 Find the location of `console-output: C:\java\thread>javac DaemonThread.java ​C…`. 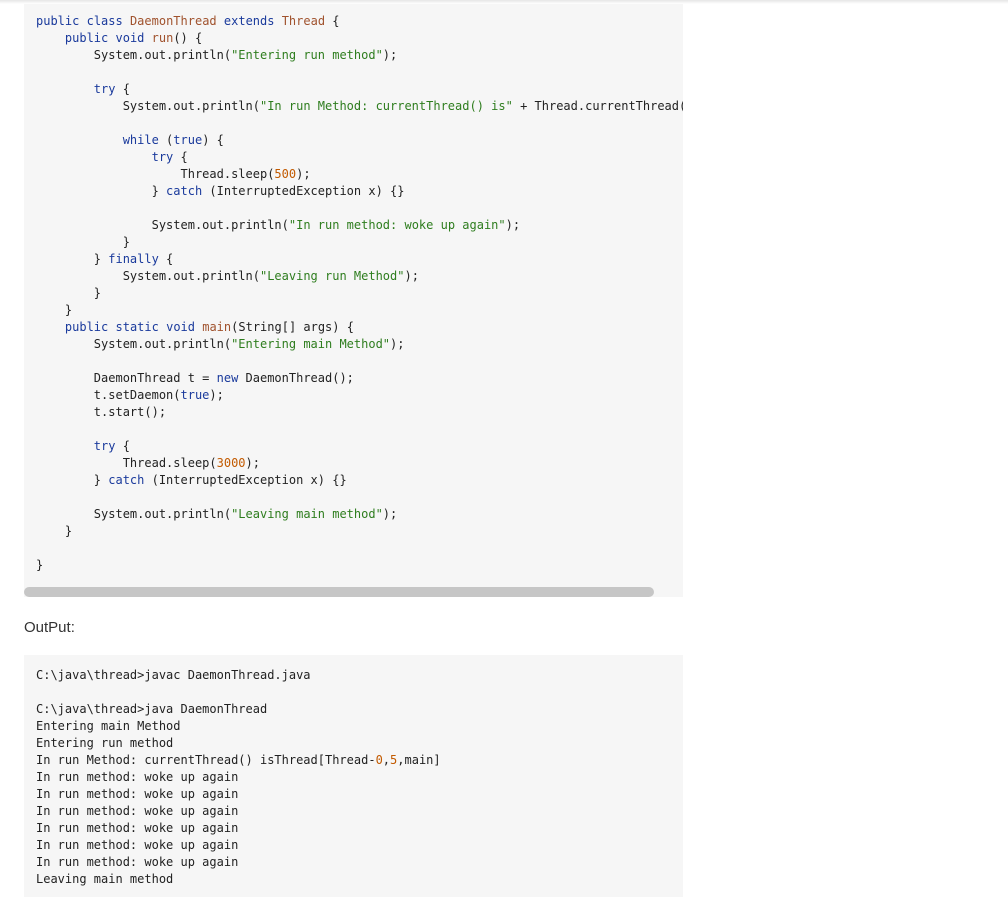

console-output: C:\java\thread>javac DaemonThread.java ​C… is located at coordinates (238, 777).